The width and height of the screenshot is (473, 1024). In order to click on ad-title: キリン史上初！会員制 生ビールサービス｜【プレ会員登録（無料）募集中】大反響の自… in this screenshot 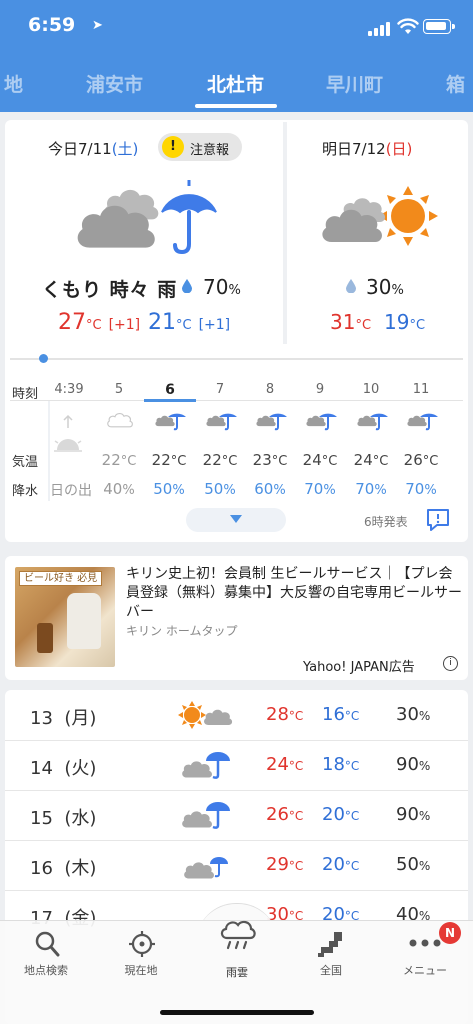, I will do `click(294, 593)`.